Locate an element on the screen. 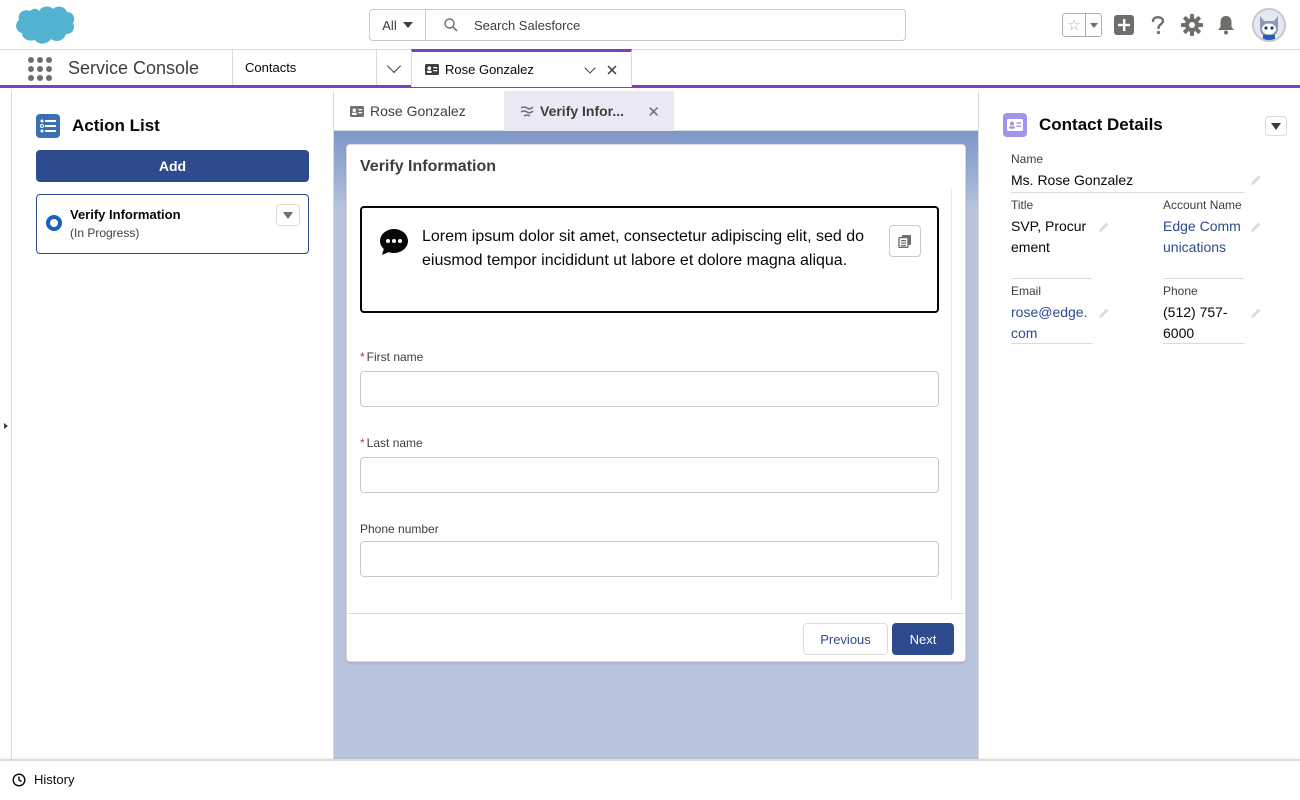 This screenshot has width=1300, height=800. field-name: Name Ms. Rose Gonzalez is located at coordinates (1127, 171).